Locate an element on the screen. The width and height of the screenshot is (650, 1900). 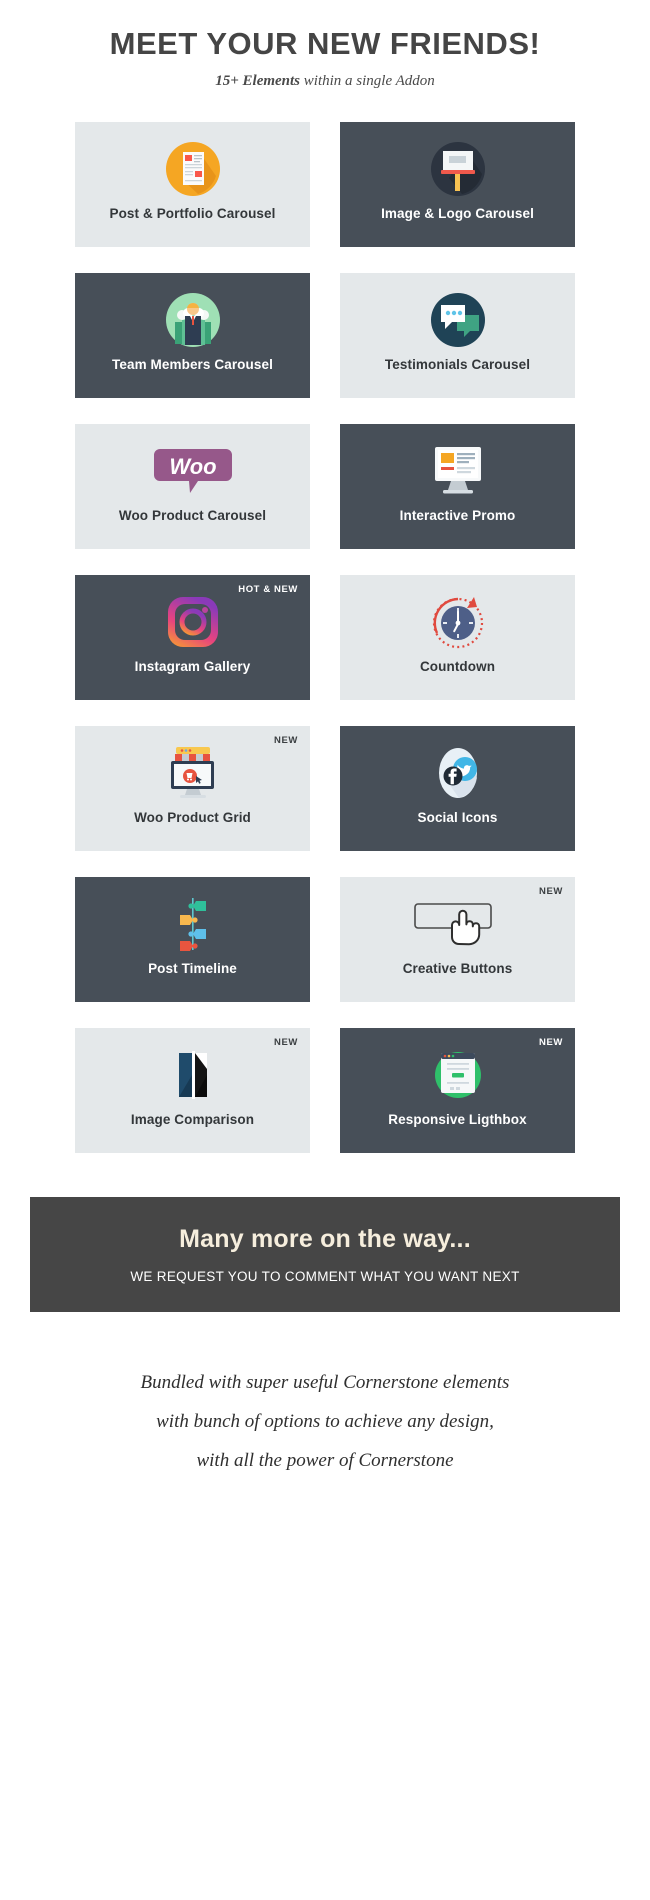
card-label: Image & Logo Carousel is located at coordinates (457, 213).